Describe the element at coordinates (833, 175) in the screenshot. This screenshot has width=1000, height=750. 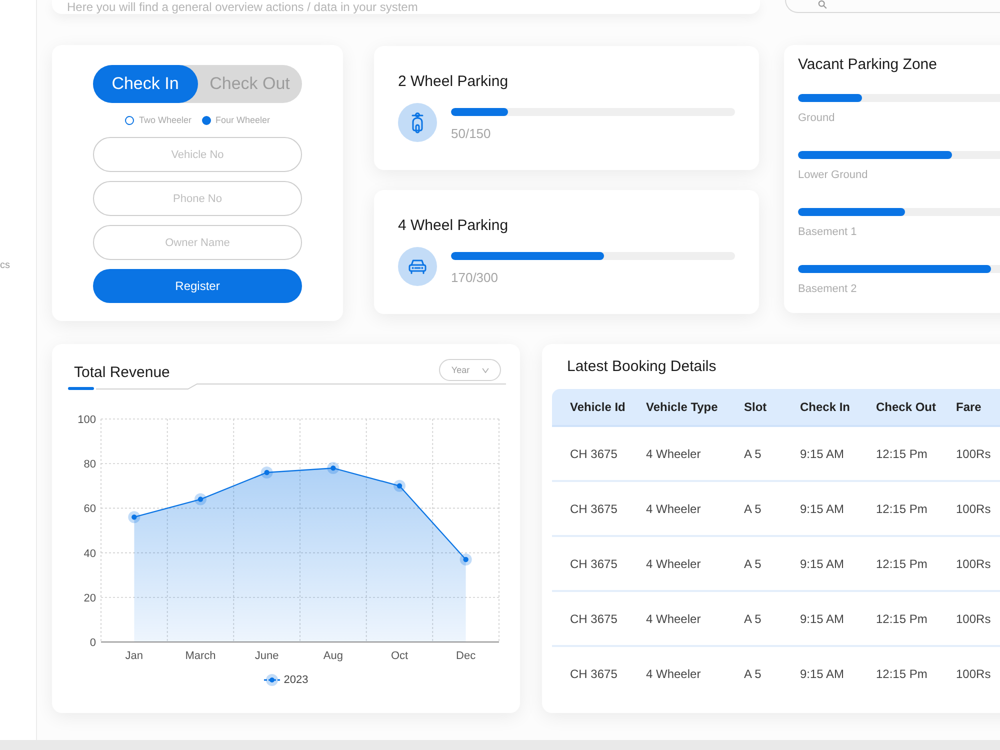
I see `zone-label: Lower Ground` at that location.